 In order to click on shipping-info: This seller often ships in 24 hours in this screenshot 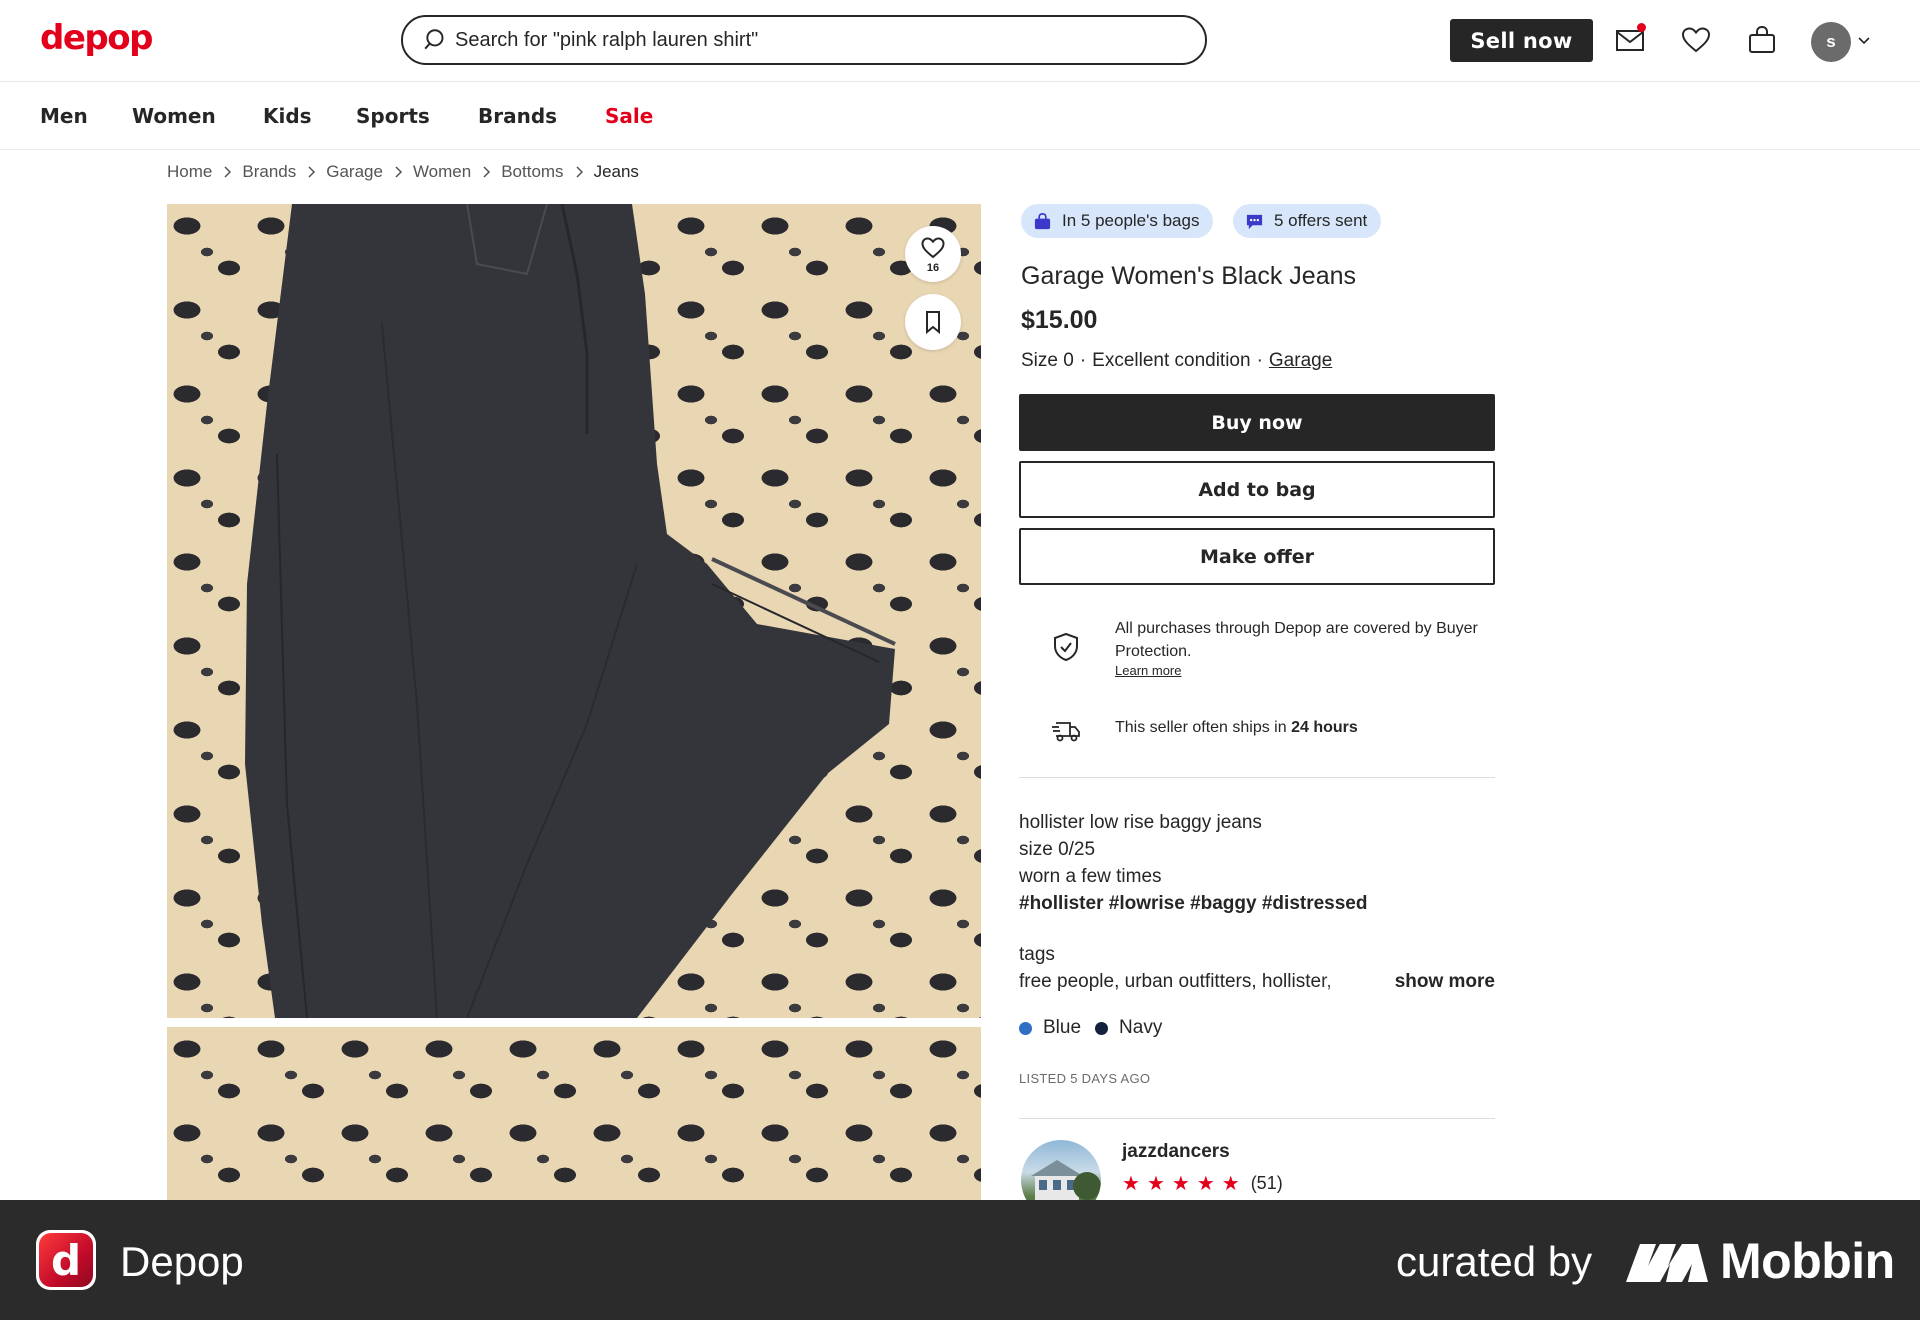, I will do `click(1236, 728)`.